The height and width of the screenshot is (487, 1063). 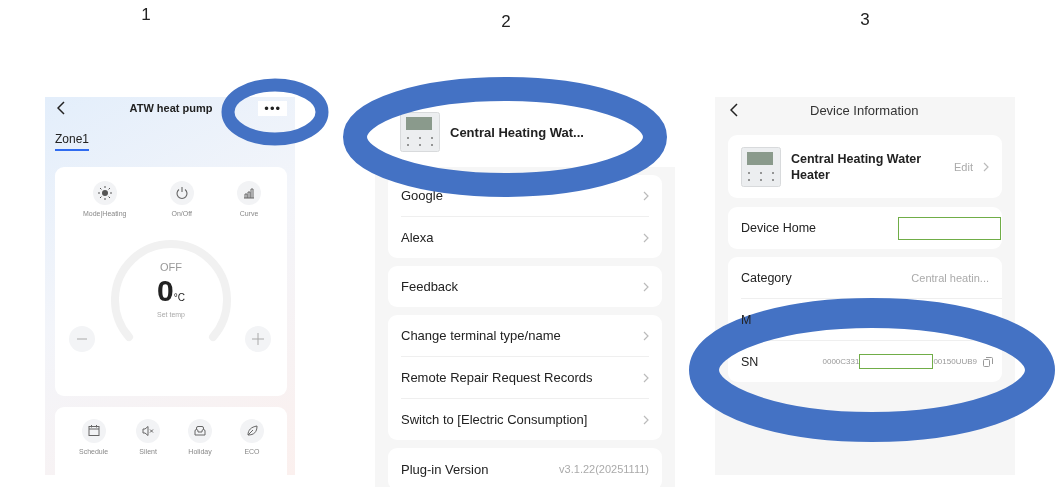 I want to click on screen-title: Device Information, so click(x=864, y=110).